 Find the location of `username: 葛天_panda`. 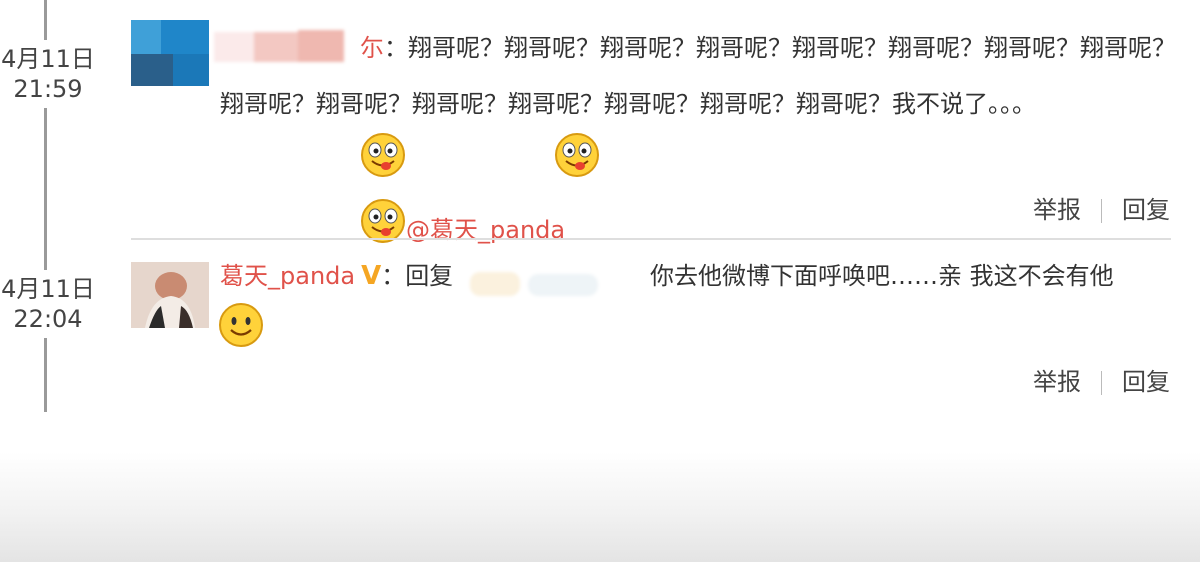

username: 葛天_panda is located at coordinates (287, 276).